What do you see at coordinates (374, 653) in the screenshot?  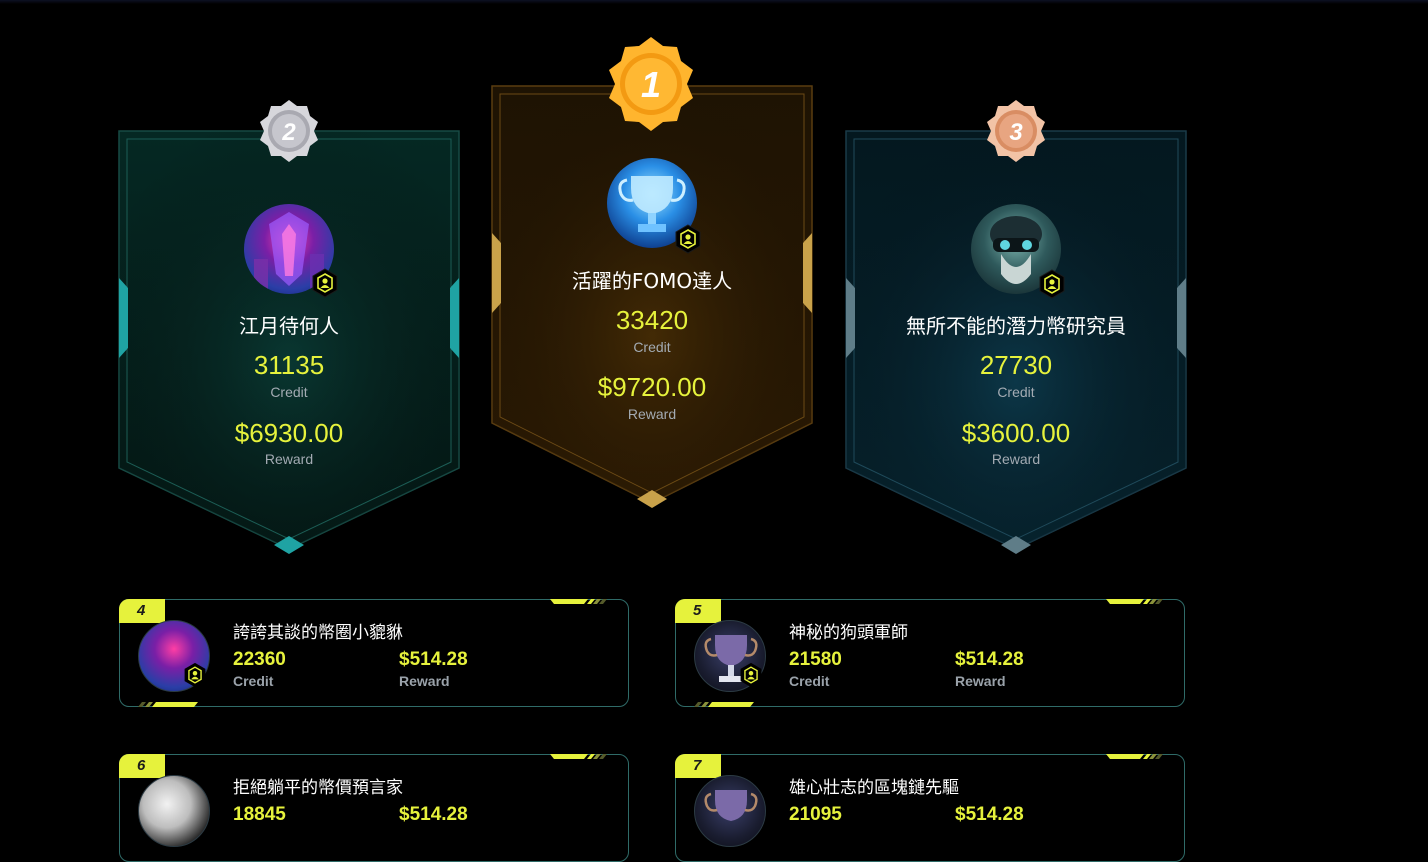 I see `rank-row-4: 4 誇誇其談的幣圈小貔貅 22360 Credit $514.28 Reward` at bounding box center [374, 653].